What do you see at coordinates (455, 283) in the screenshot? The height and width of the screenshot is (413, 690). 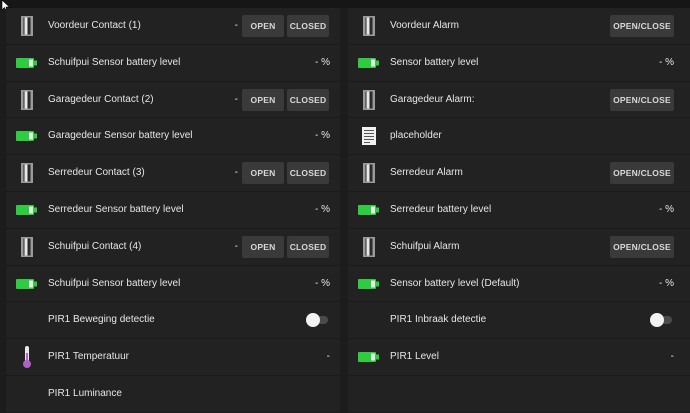 I see `row-label: Sensor battery level (Default)` at bounding box center [455, 283].